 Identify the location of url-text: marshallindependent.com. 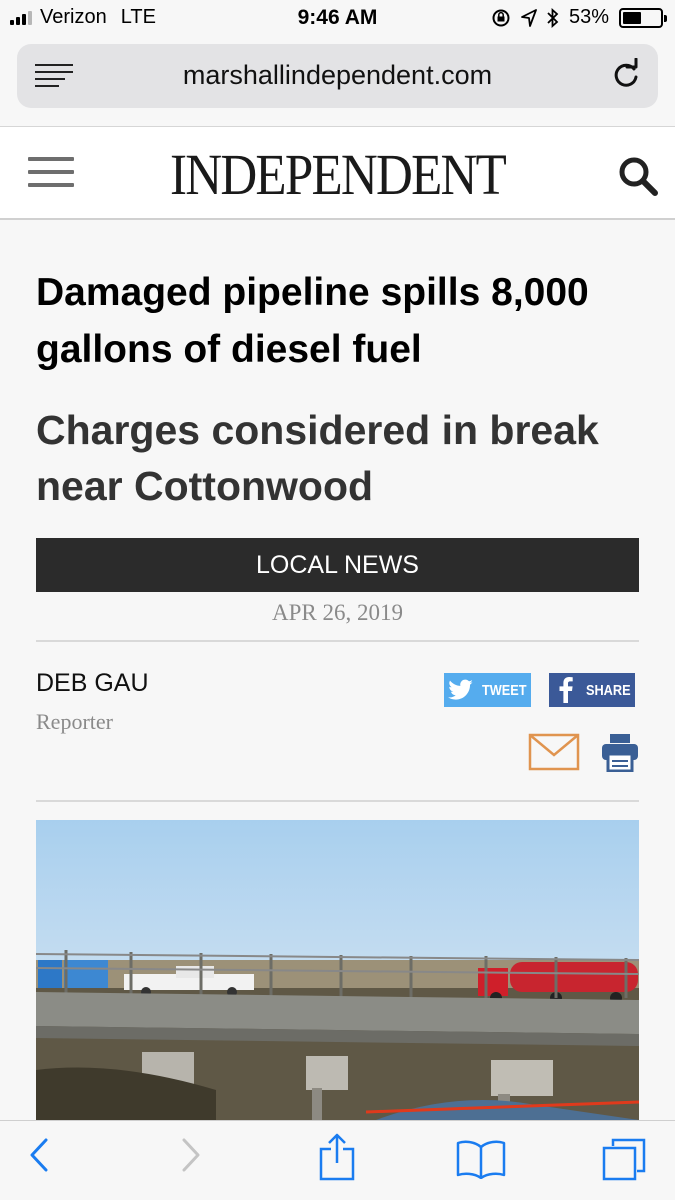
(337, 75).